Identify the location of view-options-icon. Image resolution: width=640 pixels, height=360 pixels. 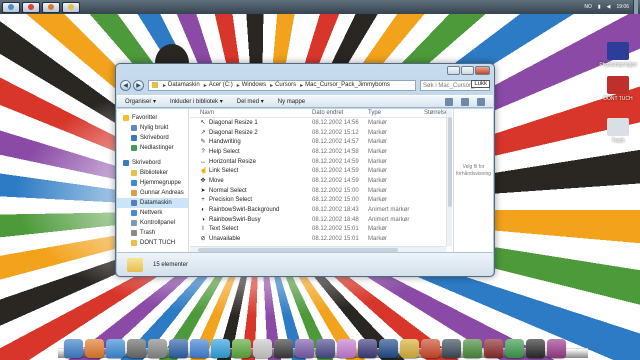
(449, 102).